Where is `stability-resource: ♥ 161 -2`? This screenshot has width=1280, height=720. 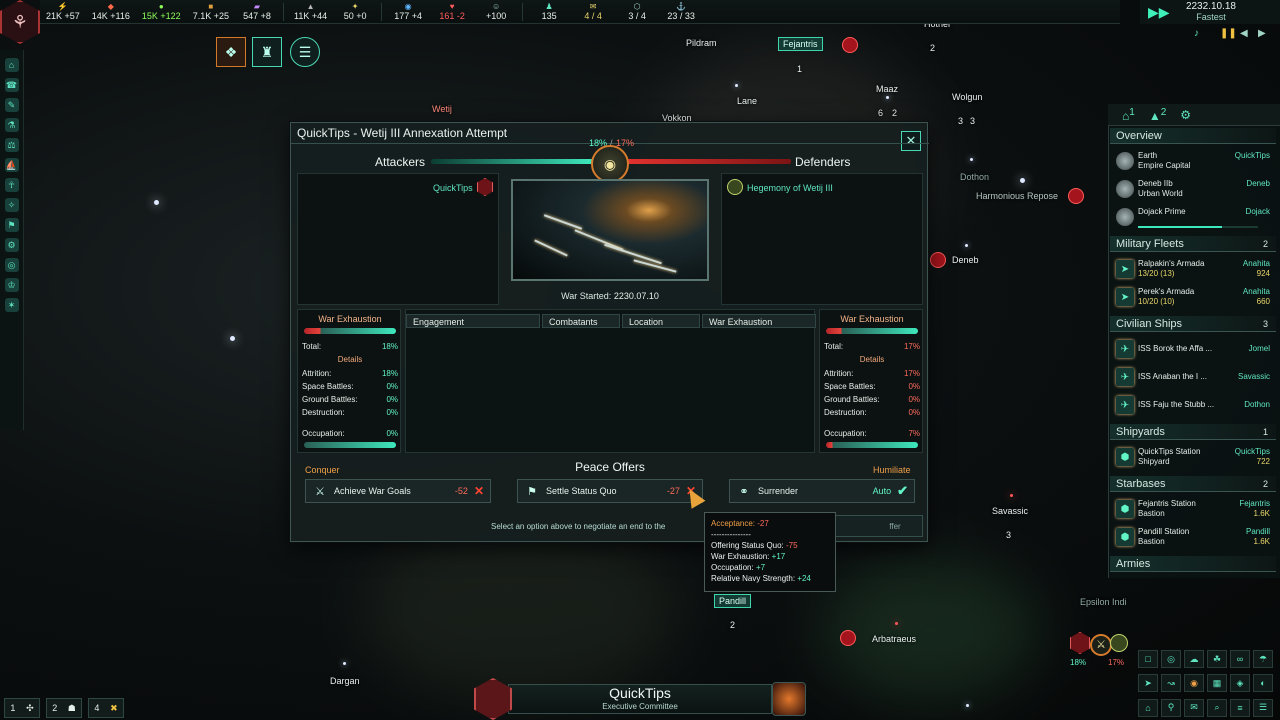
stability-resource: ♥ 161 -2 is located at coordinates (452, 12).